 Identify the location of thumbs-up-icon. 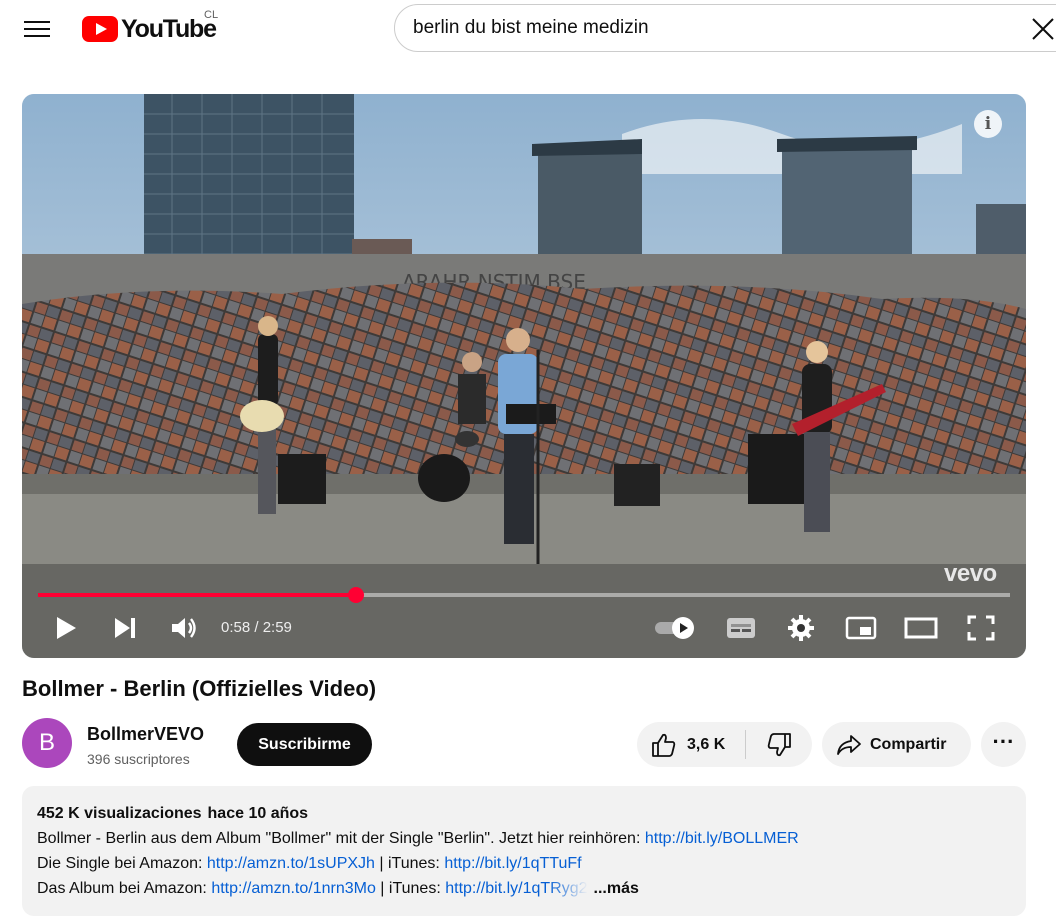
(664, 745).